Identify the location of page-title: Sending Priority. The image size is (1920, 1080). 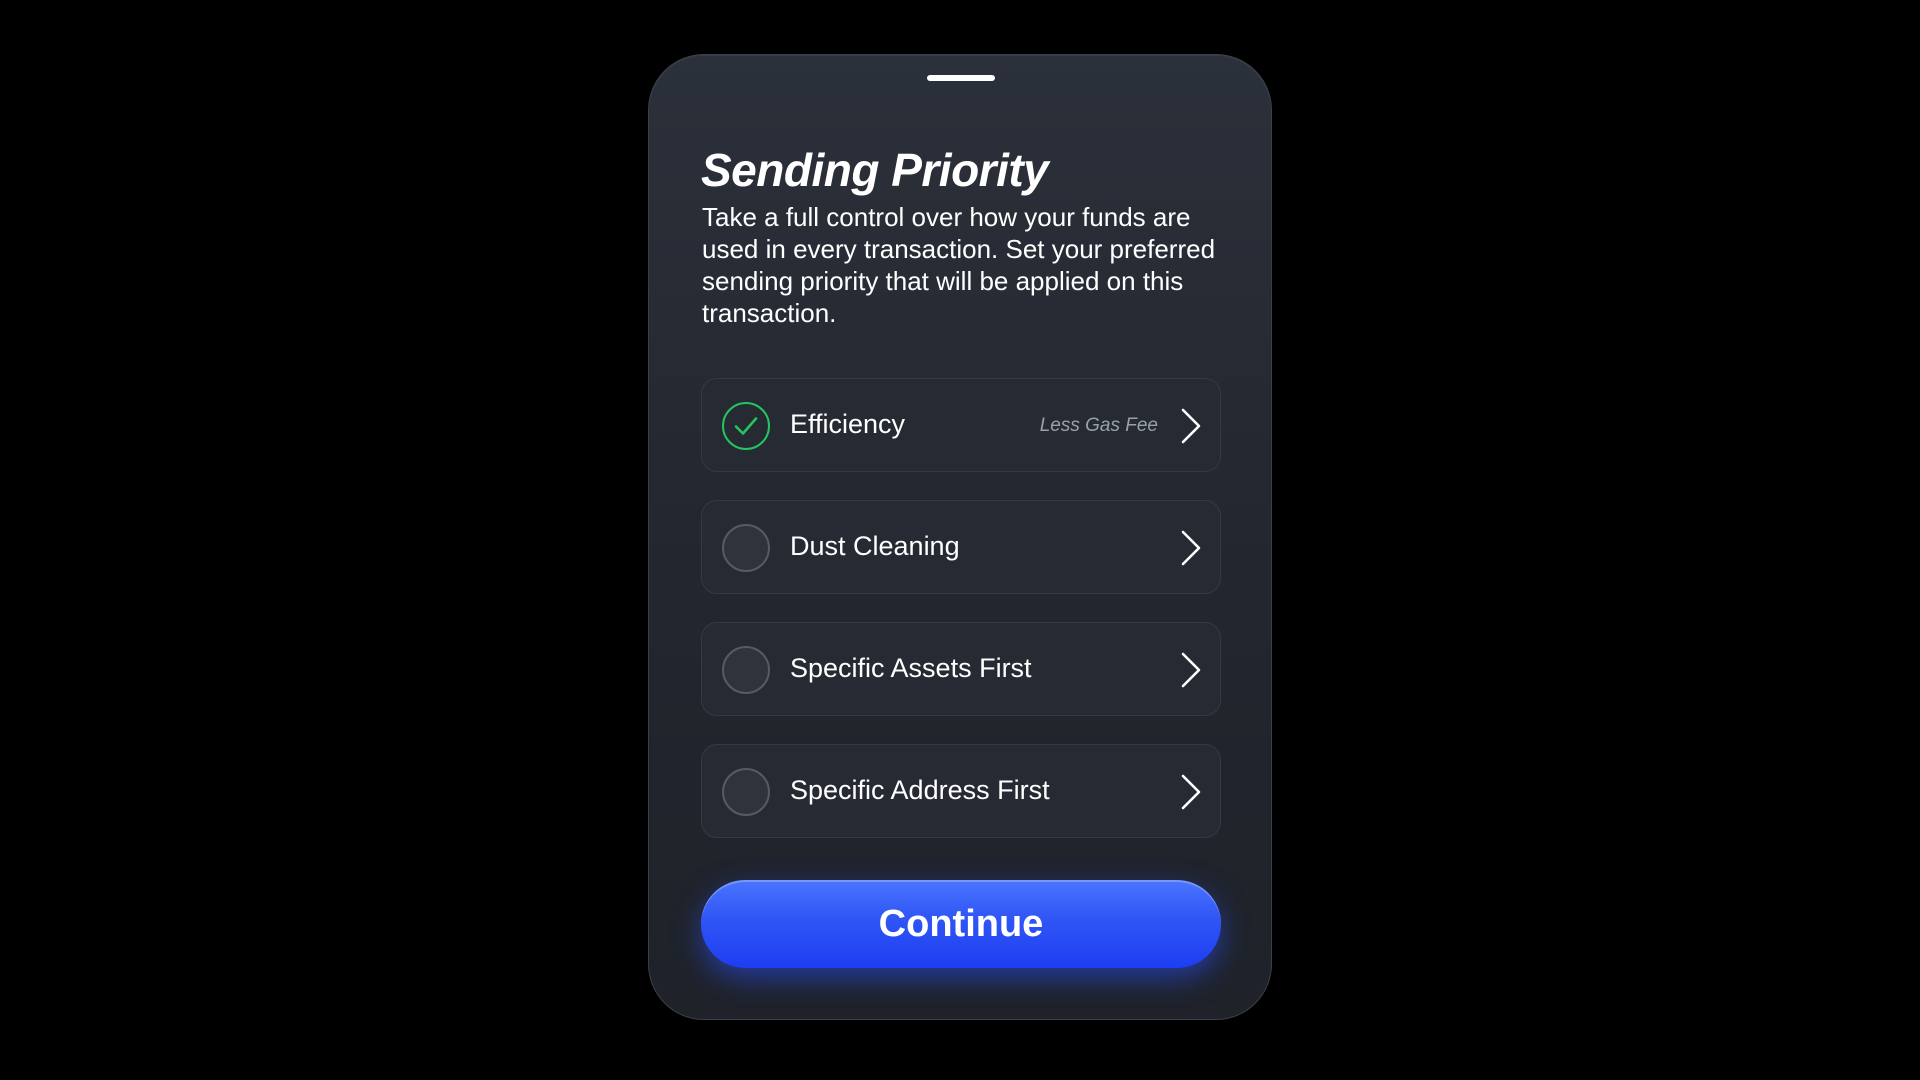
(875, 170).